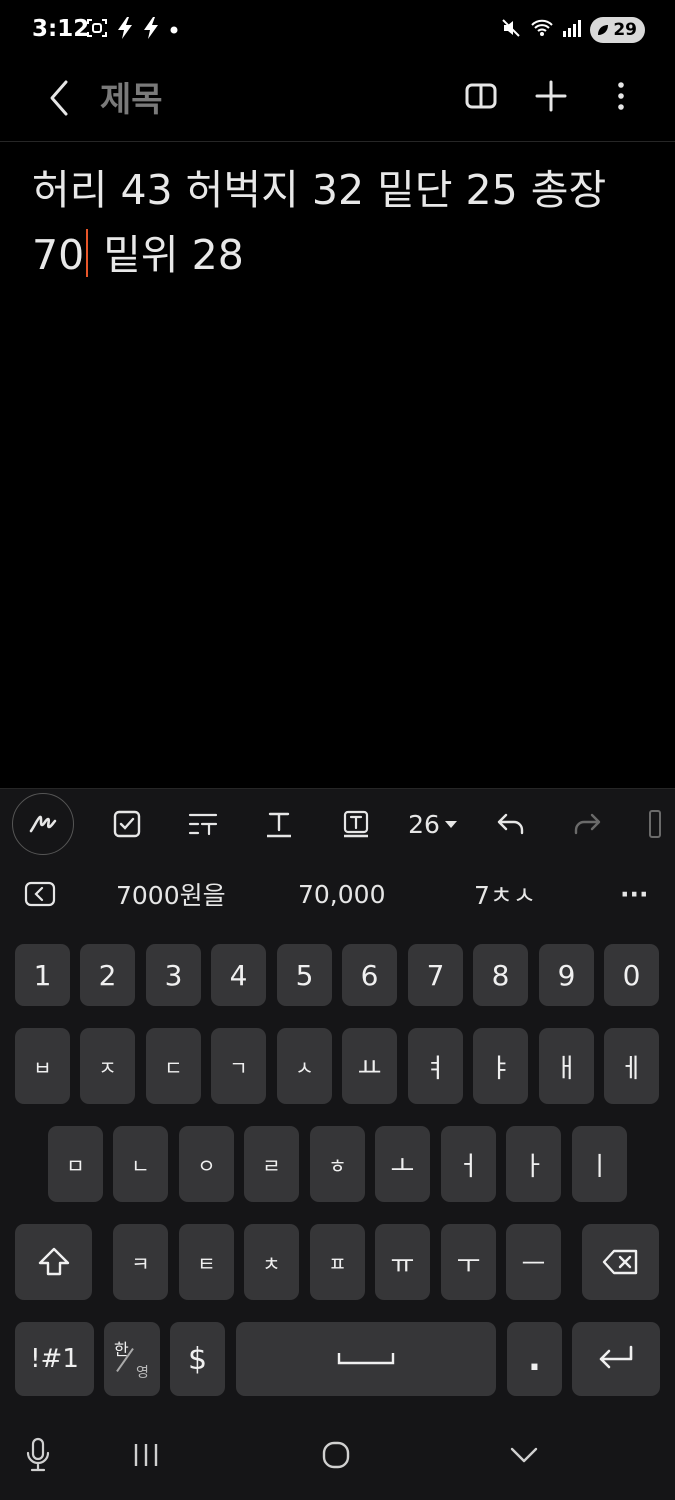 The image size is (675, 1500). I want to click on resize-handle, so click(655, 824).